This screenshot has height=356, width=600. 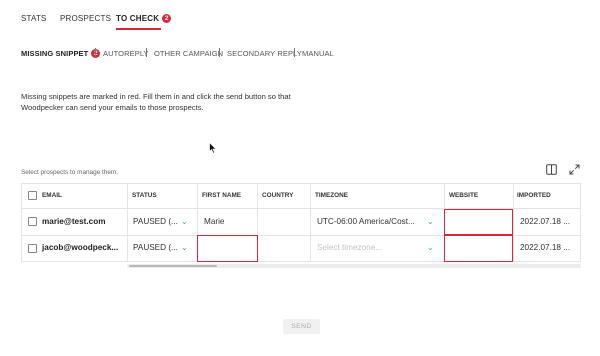 I want to click on first-name-input: Marie, so click(x=214, y=221).